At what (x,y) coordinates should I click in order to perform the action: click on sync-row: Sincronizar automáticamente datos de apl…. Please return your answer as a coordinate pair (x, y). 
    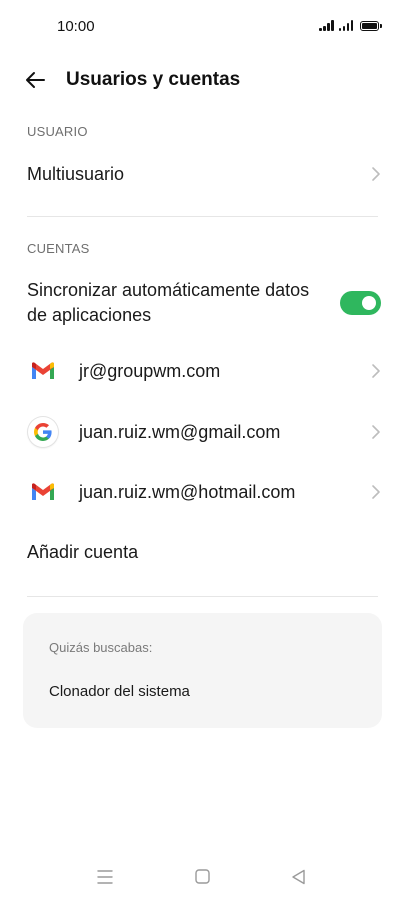
    Looking at the image, I should click on (202, 303).